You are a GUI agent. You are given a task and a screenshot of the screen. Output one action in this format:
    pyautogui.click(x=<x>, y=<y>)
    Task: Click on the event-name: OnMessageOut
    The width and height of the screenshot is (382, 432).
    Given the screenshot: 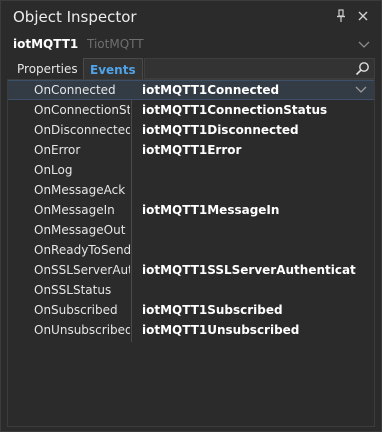 What is the action you would take?
    pyautogui.click(x=80, y=230)
    